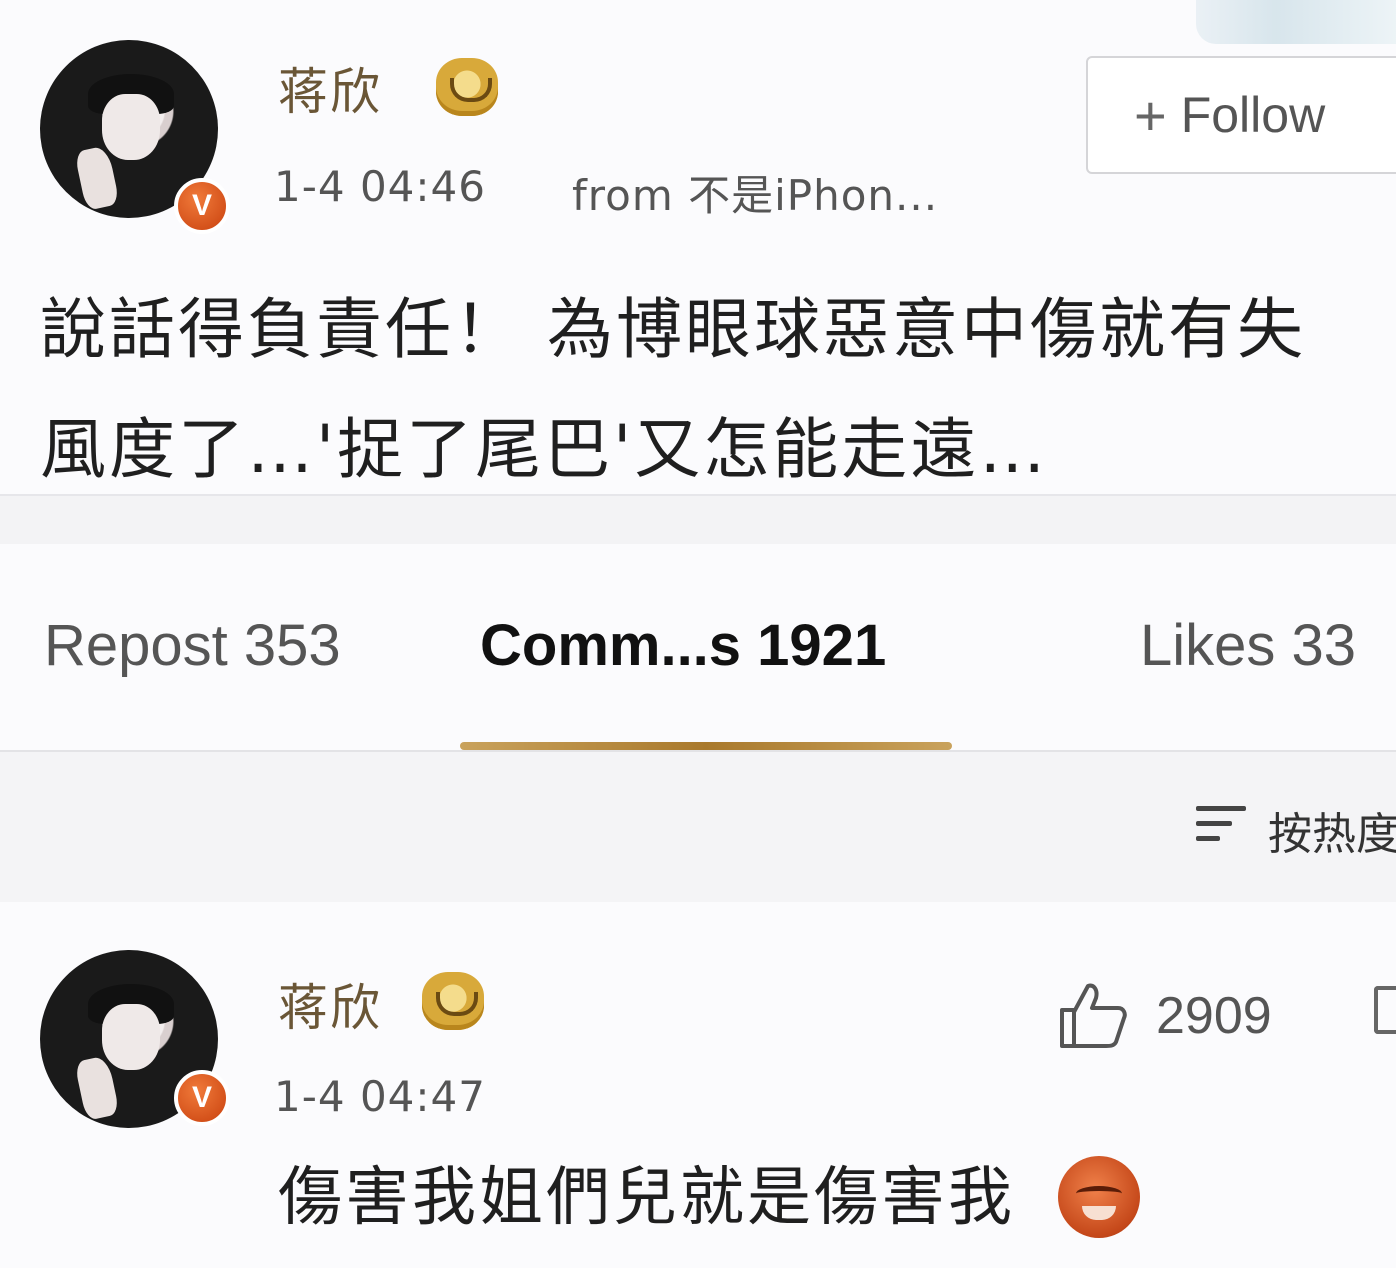  I want to click on avatar: V, so click(135, 137).